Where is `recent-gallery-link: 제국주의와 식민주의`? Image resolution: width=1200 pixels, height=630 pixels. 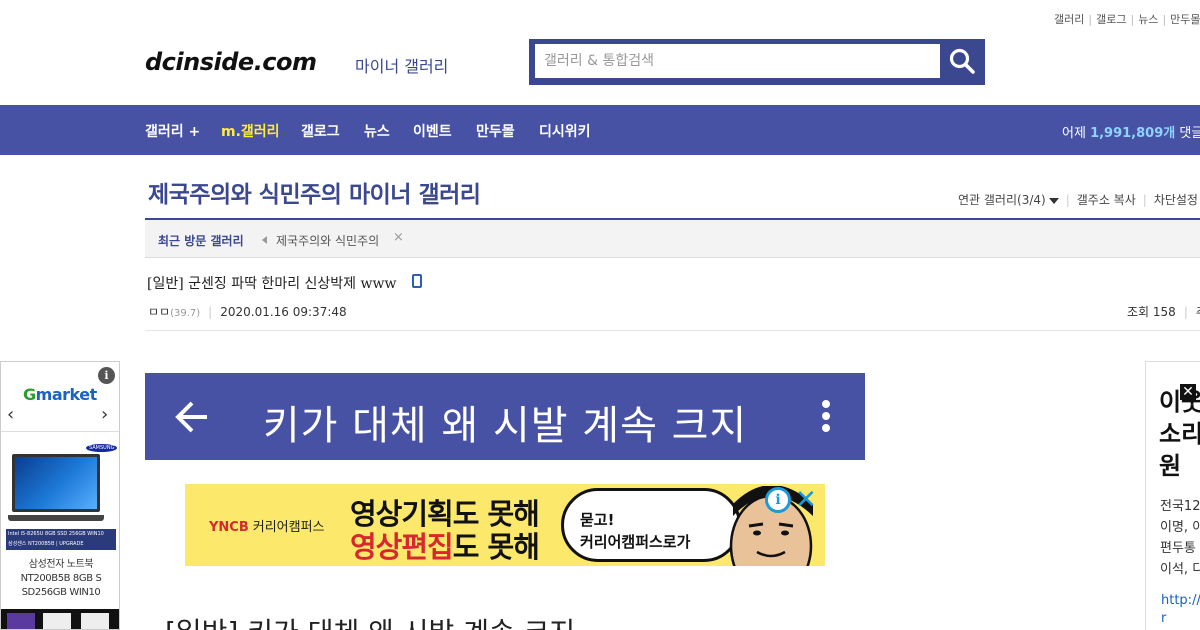
recent-gallery-link: 제국주의와 식민주의 is located at coordinates (327, 240).